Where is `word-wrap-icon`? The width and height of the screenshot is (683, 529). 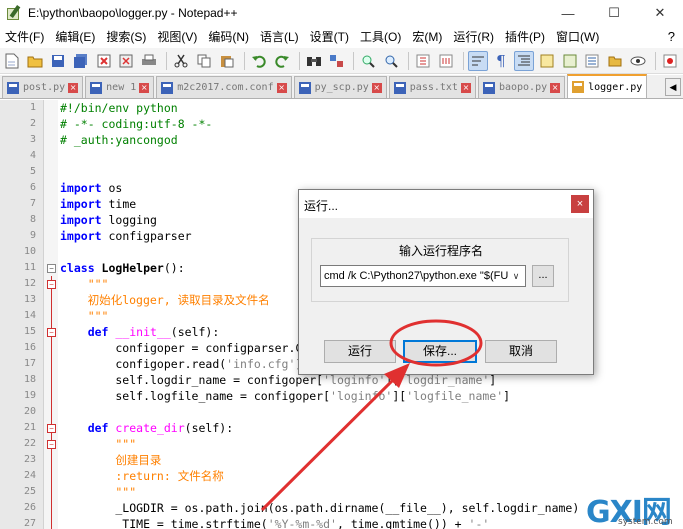
word-wrap-icon is located at coordinates (478, 60).